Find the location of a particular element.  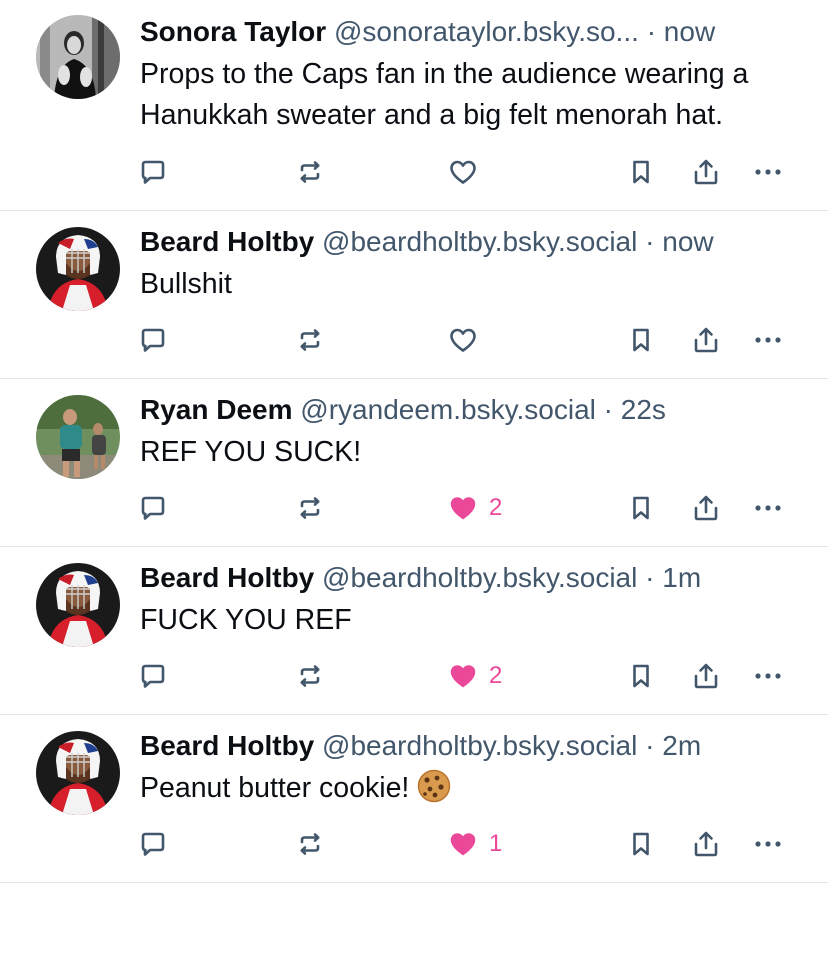

like-button: 1 is located at coordinates (474, 844).